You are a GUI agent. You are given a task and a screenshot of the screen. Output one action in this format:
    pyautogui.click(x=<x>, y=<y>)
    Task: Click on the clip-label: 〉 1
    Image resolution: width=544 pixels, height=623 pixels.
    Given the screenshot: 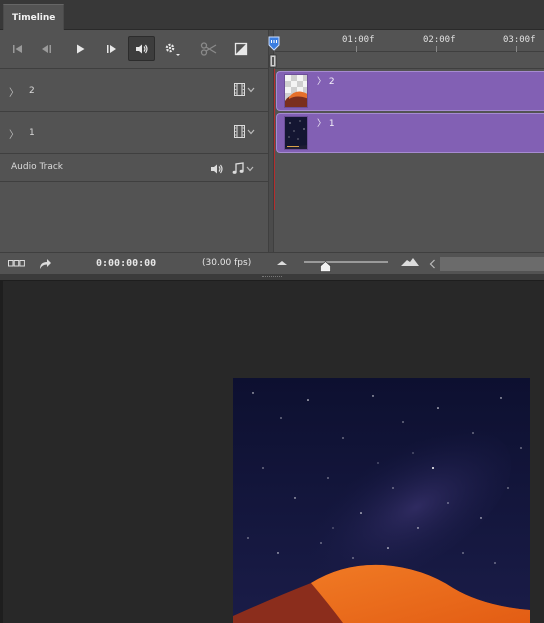 What is the action you would take?
    pyautogui.click(x=326, y=124)
    